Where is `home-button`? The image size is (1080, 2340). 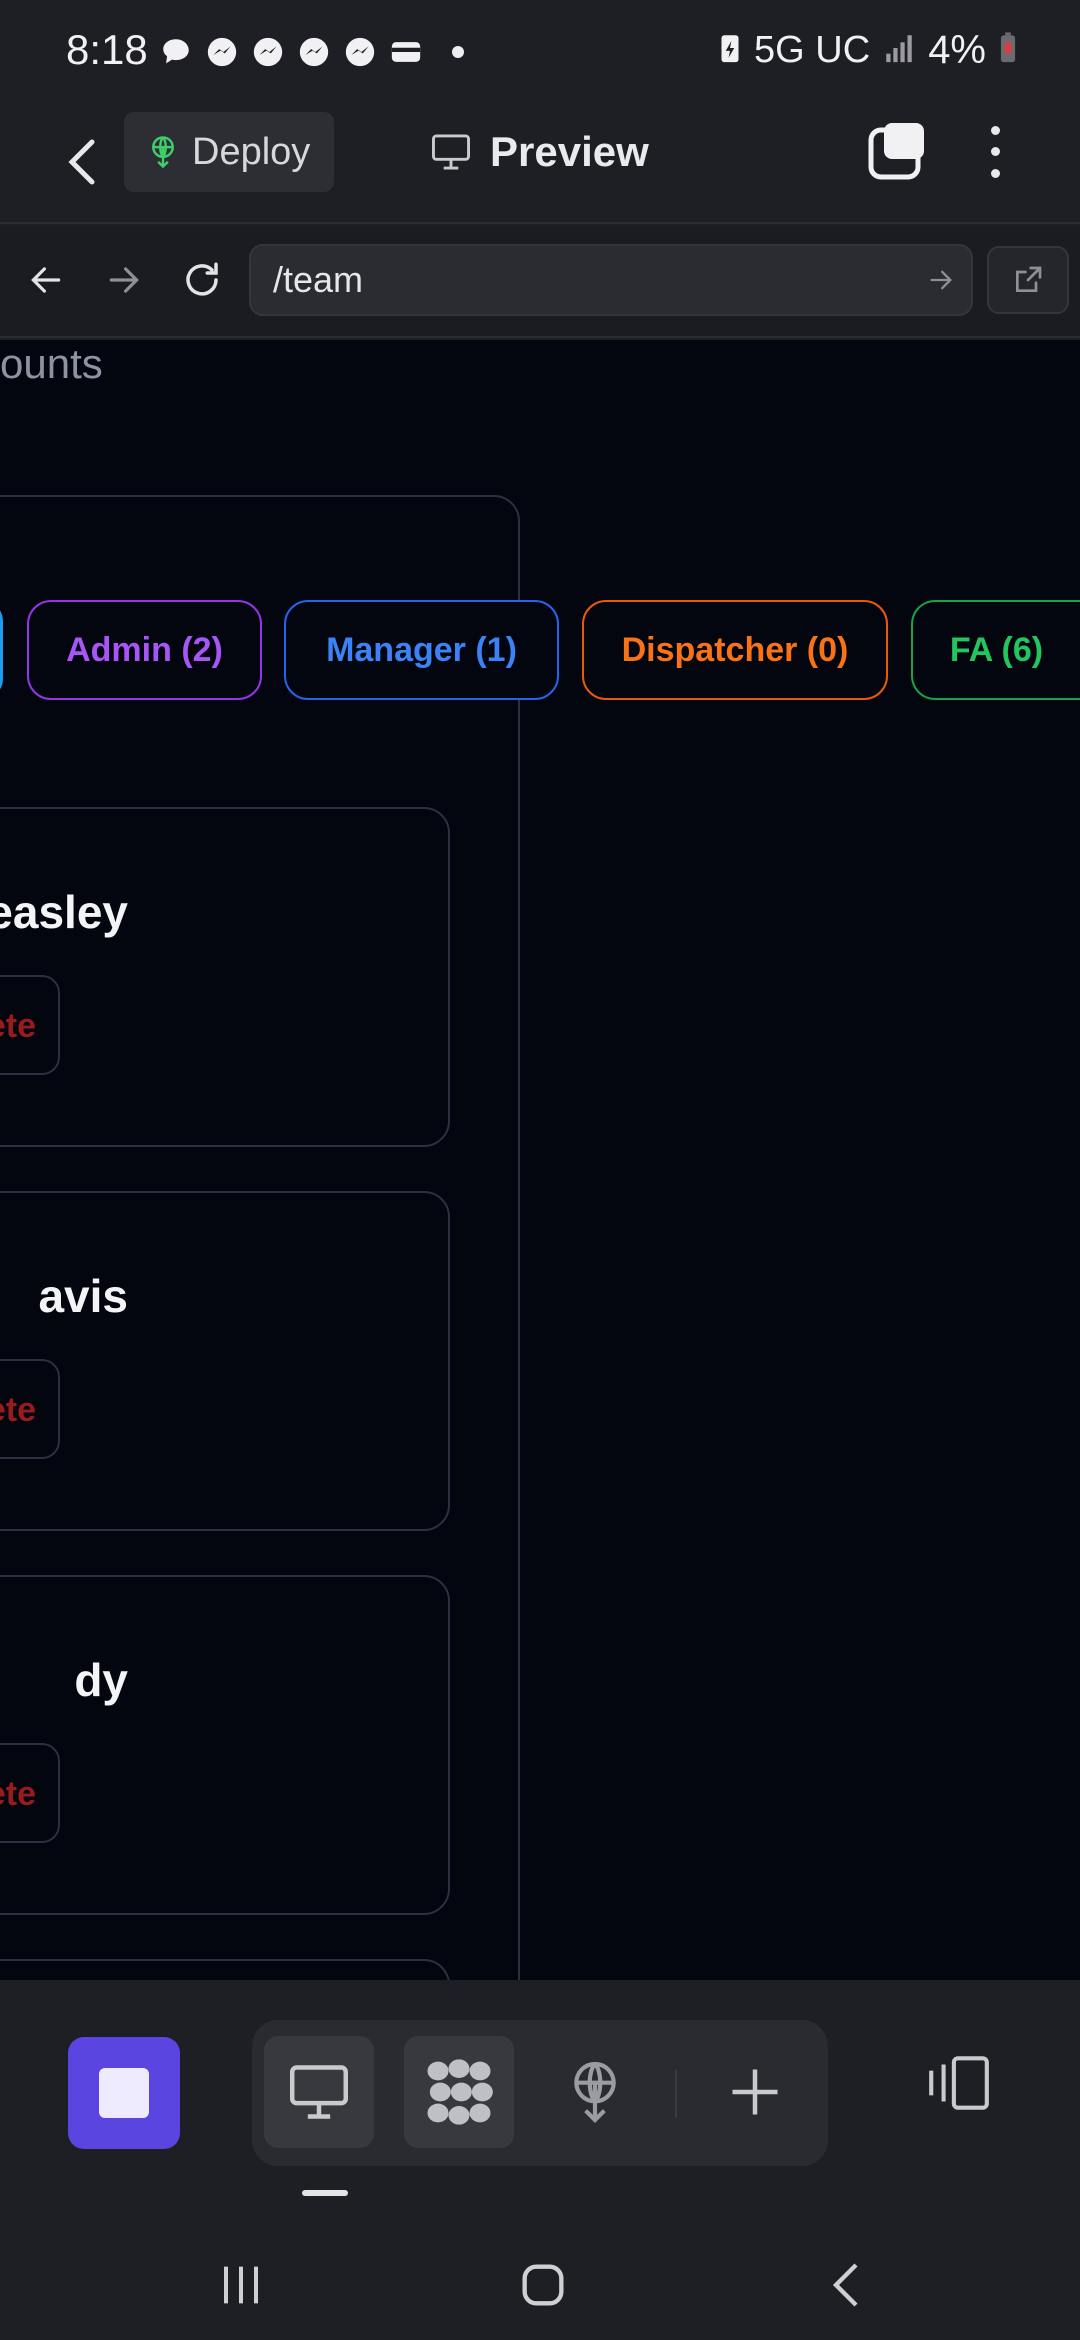 home-button is located at coordinates (543, 2285).